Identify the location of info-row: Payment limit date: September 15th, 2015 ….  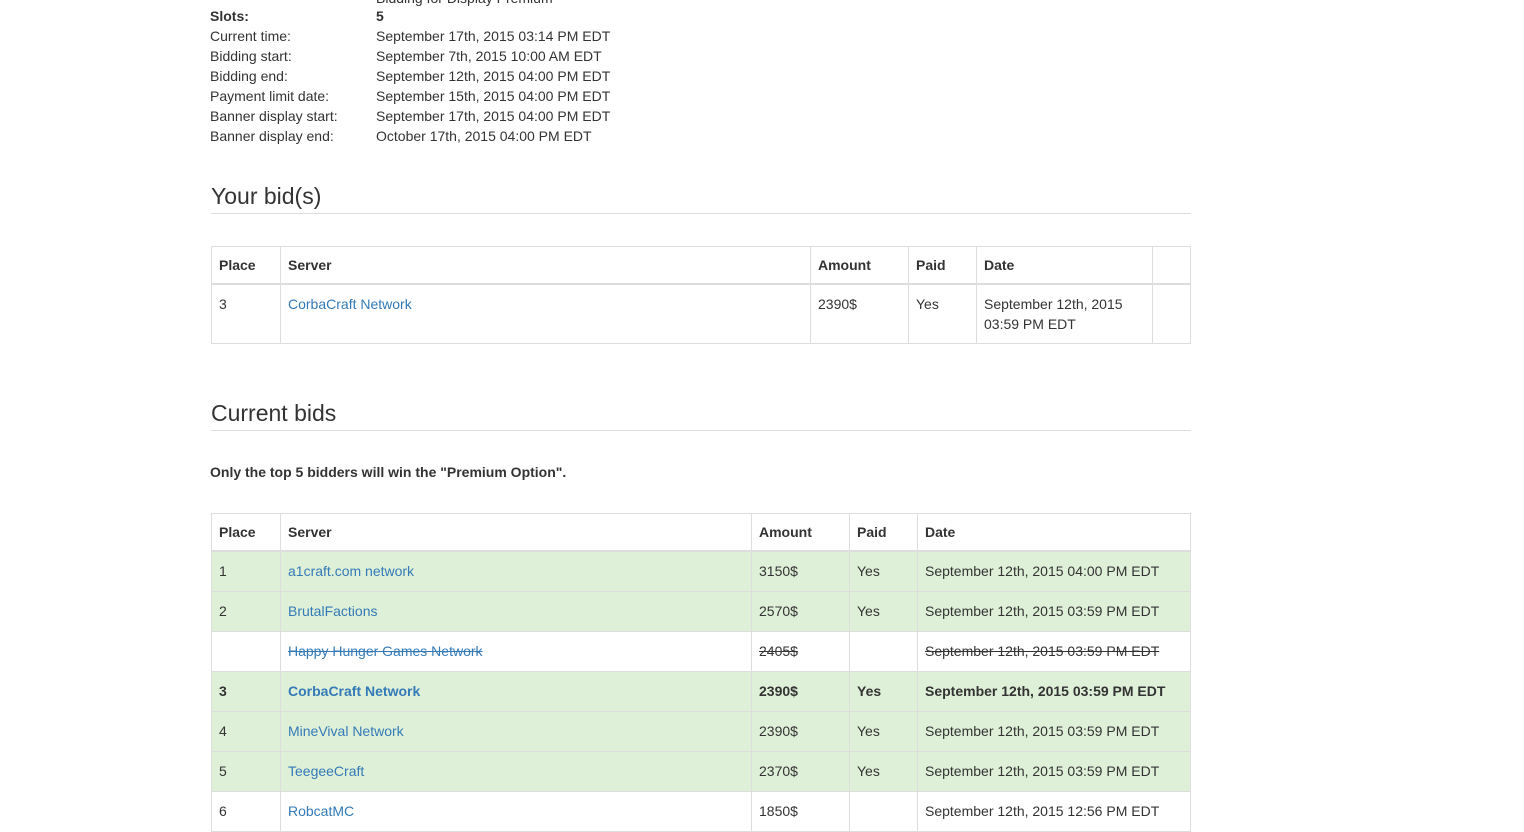
(410, 96).